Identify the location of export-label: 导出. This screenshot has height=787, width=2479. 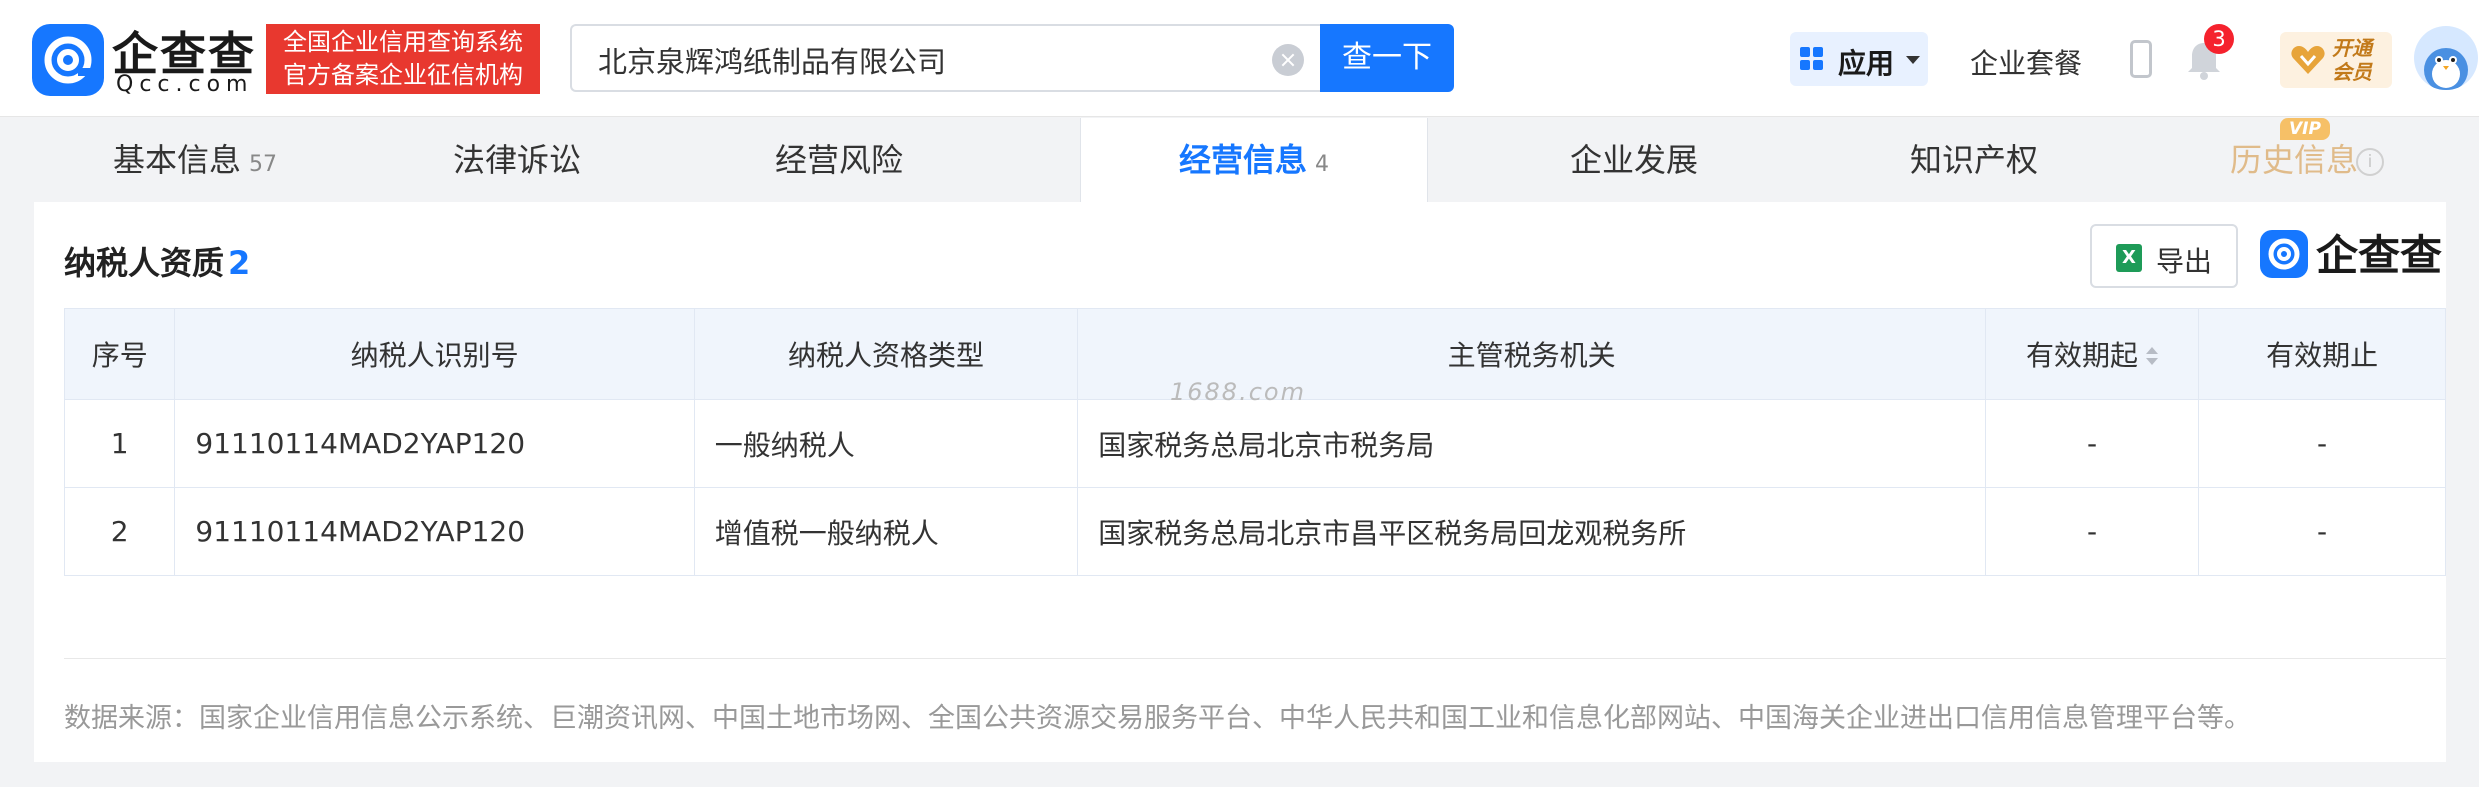
(2184, 261).